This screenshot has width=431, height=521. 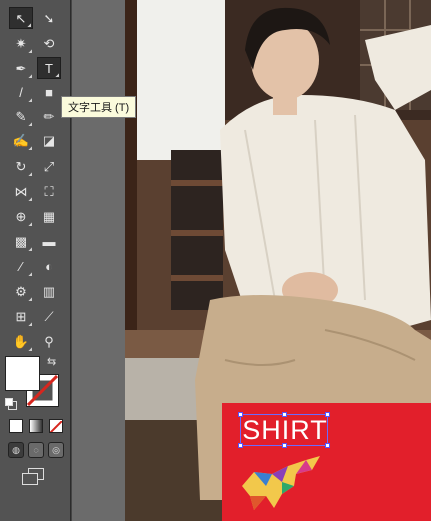 I want to click on paintbrush-tool-icon: ✎, so click(x=21, y=116).